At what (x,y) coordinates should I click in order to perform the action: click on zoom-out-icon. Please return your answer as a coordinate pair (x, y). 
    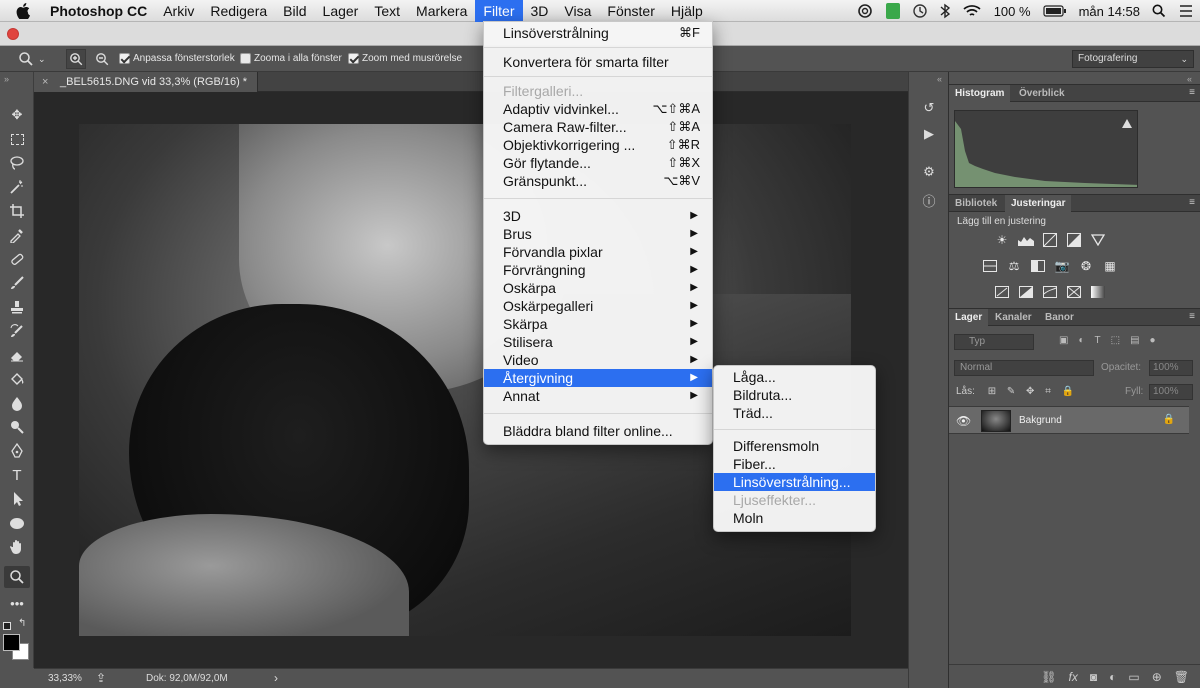
    Looking at the image, I should click on (102, 59).